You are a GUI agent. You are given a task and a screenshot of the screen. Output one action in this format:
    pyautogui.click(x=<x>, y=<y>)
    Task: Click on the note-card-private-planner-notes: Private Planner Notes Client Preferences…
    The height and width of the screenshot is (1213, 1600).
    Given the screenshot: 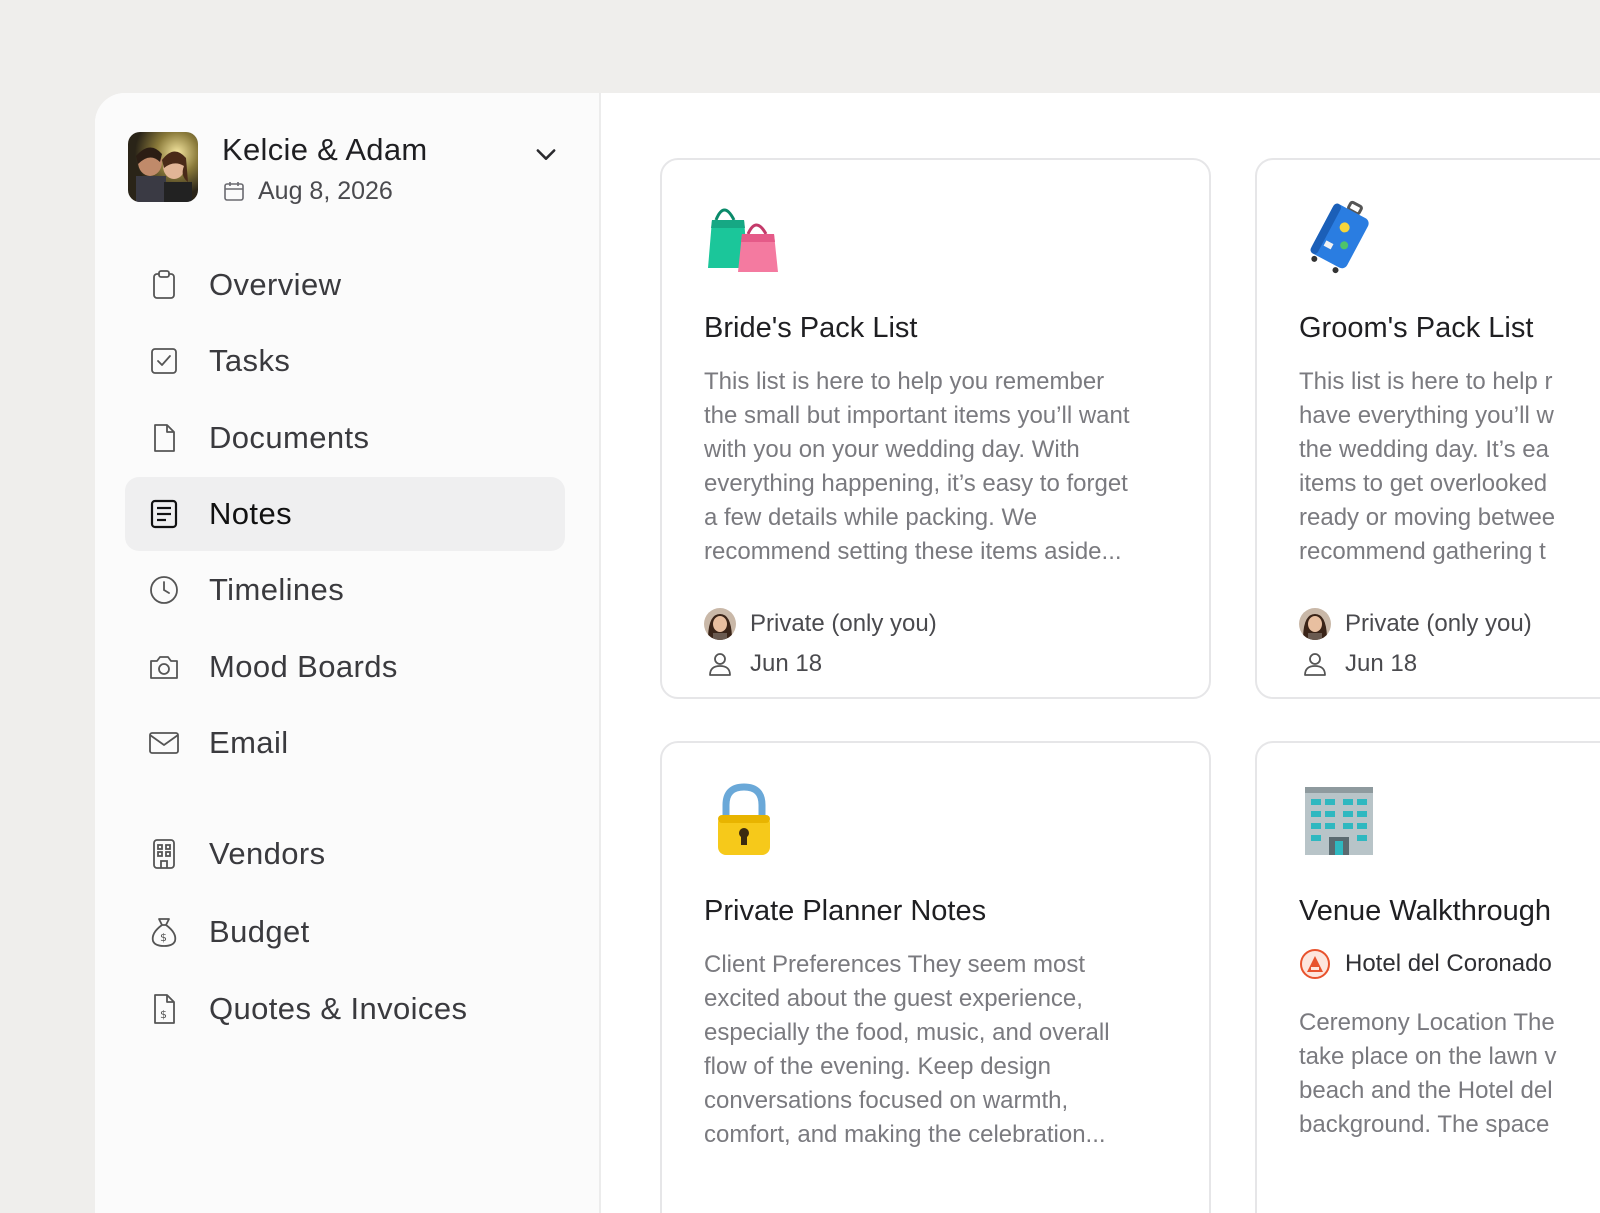 What is the action you would take?
    pyautogui.click(x=935, y=977)
    